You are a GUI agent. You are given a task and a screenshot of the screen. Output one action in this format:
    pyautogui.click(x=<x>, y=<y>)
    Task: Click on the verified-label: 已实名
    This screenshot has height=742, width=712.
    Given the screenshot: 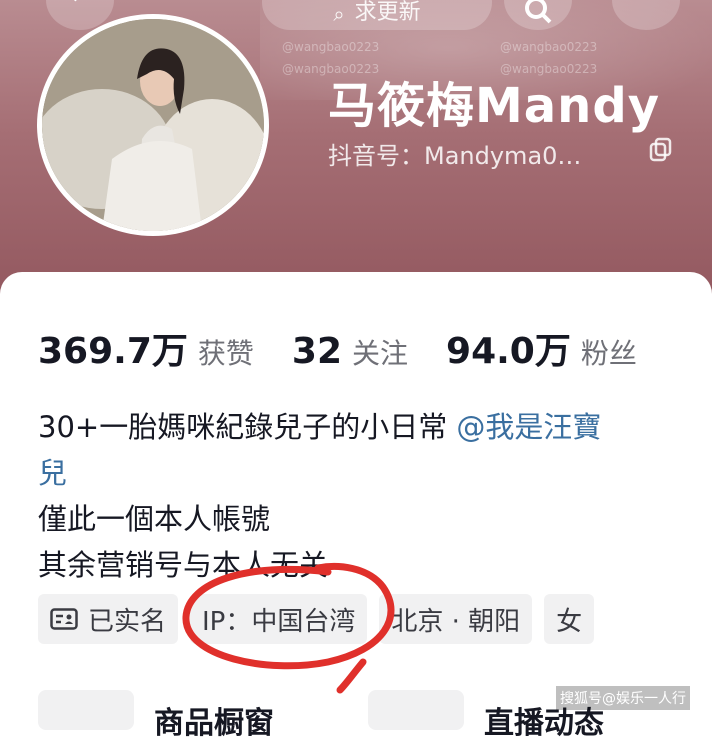 What is the action you would take?
    pyautogui.click(x=127, y=621)
    